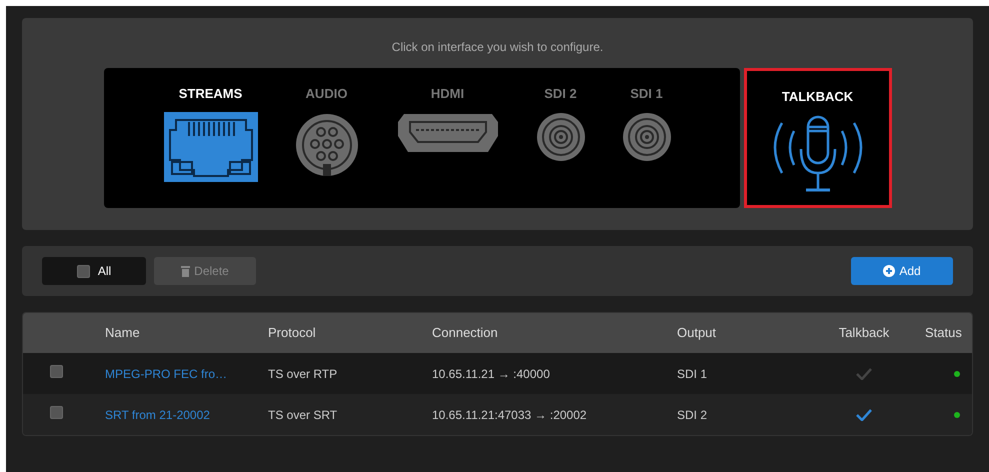 Image resolution: width=989 pixels, height=472 pixels. What do you see at coordinates (292, 332) in the screenshot?
I see `column-header: Protocol` at bounding box center [292, 332].